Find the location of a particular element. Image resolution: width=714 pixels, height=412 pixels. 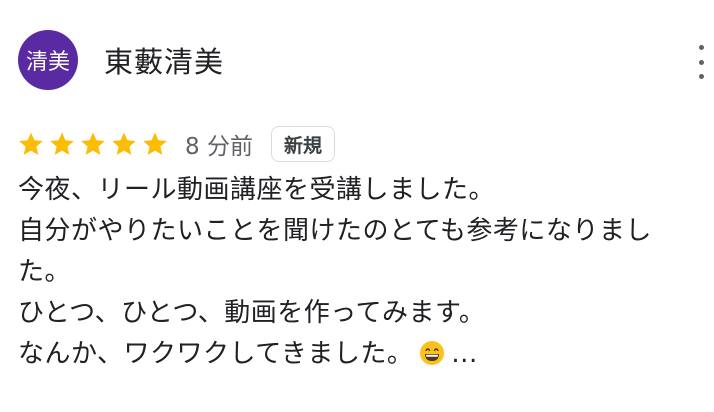

avatar: 清美 is located at coordinates (48, 60).